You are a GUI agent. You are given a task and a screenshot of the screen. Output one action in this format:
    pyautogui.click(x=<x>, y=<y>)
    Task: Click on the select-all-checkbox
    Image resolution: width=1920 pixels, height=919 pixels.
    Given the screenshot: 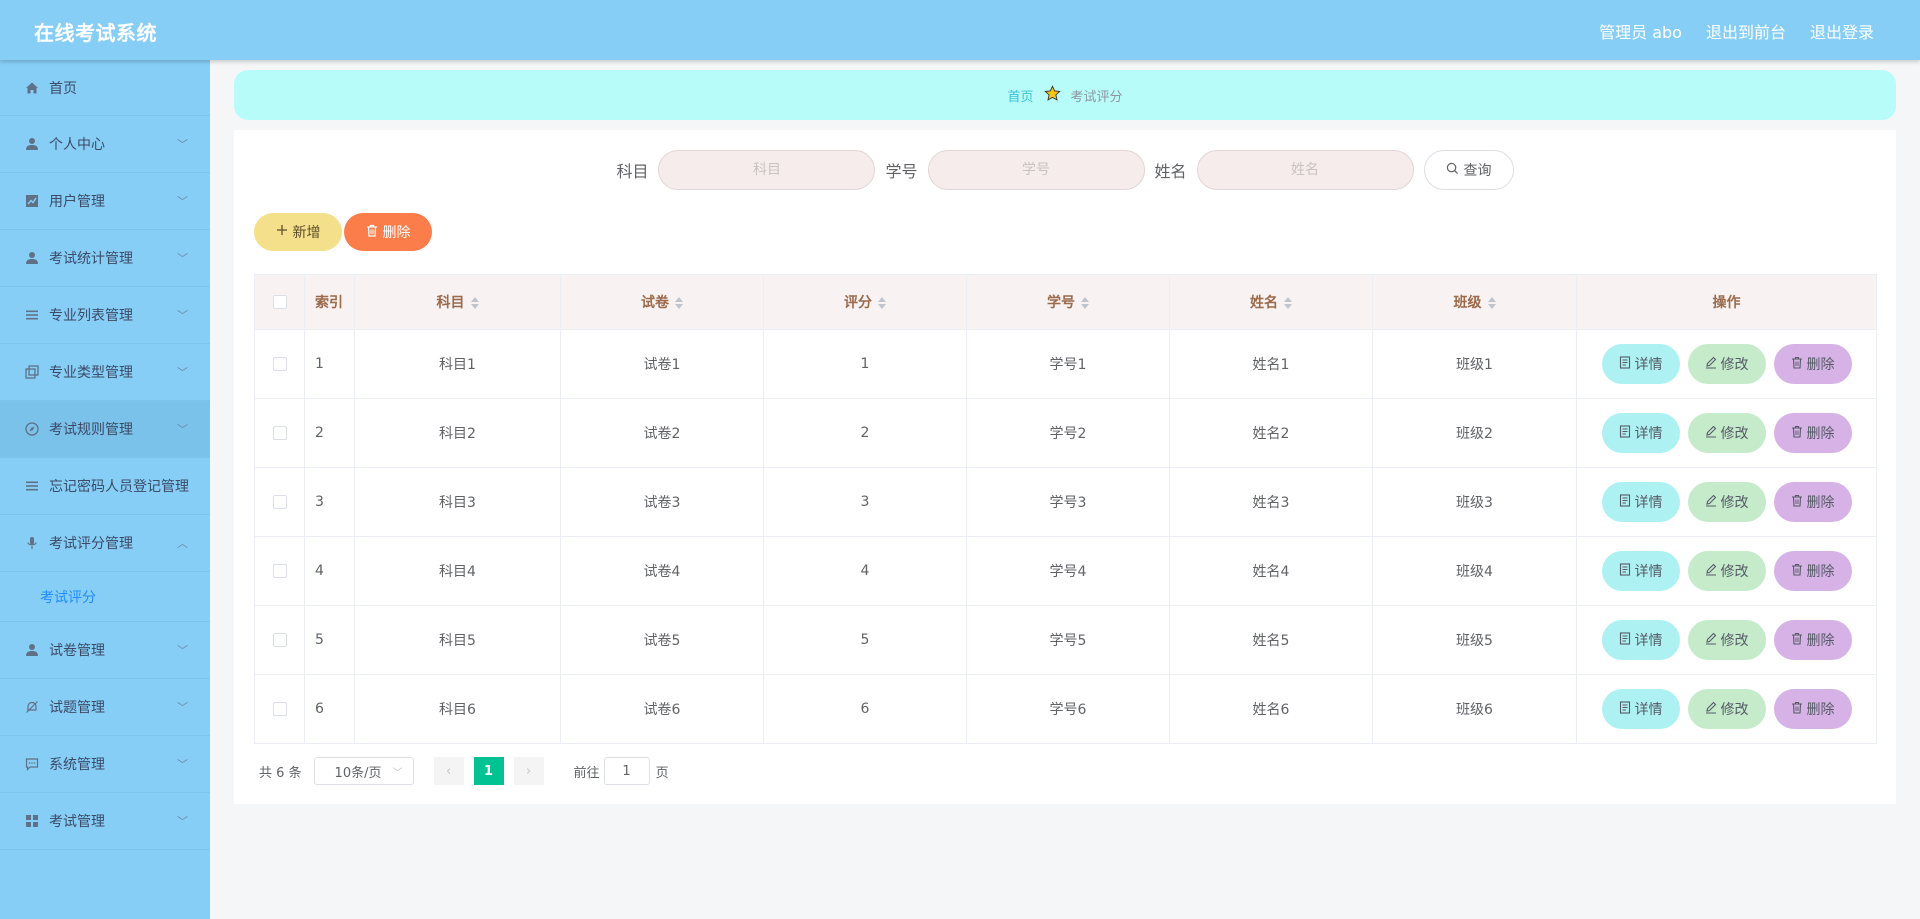 What is the action you would take?
    pyautogui.click(x=279, y=302)
    